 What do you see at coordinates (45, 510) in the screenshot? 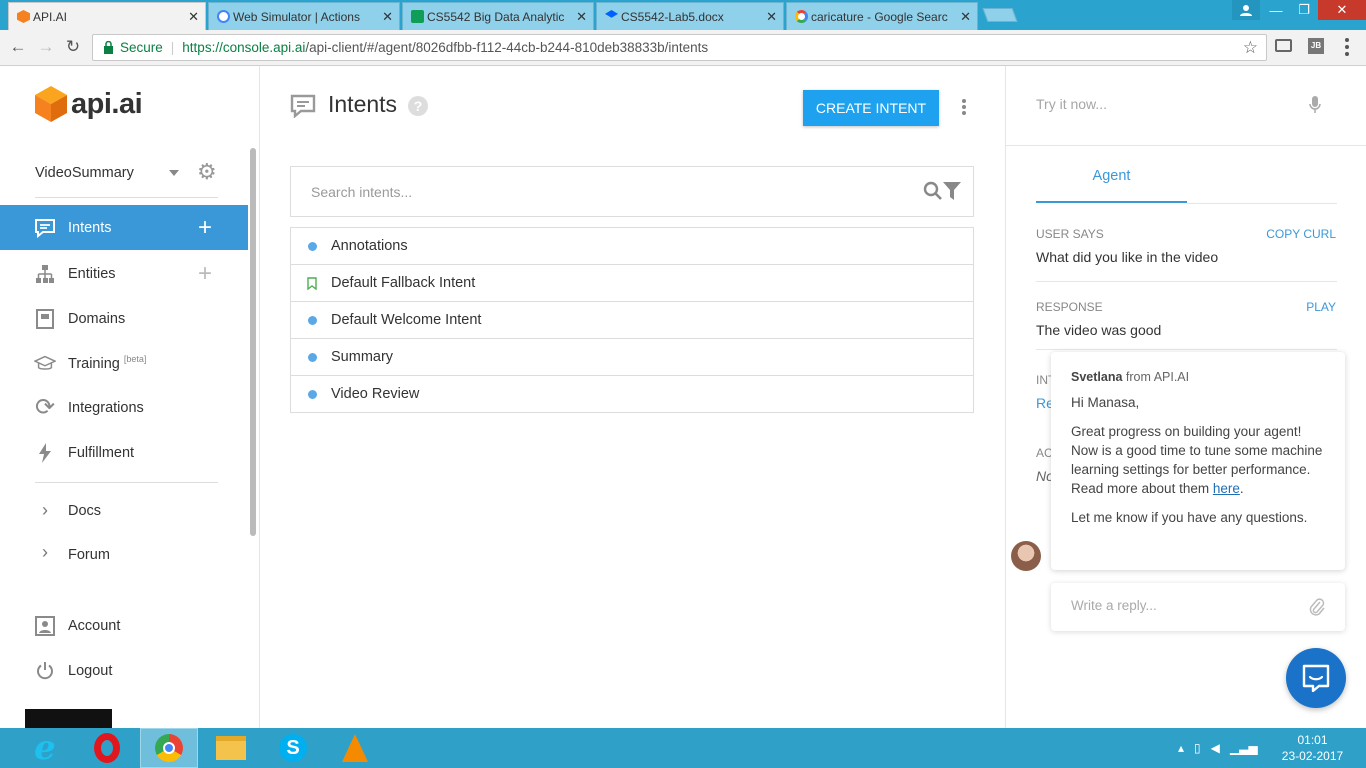
I see `chevron-right-icon: ›` at bounding box center [45, 510].